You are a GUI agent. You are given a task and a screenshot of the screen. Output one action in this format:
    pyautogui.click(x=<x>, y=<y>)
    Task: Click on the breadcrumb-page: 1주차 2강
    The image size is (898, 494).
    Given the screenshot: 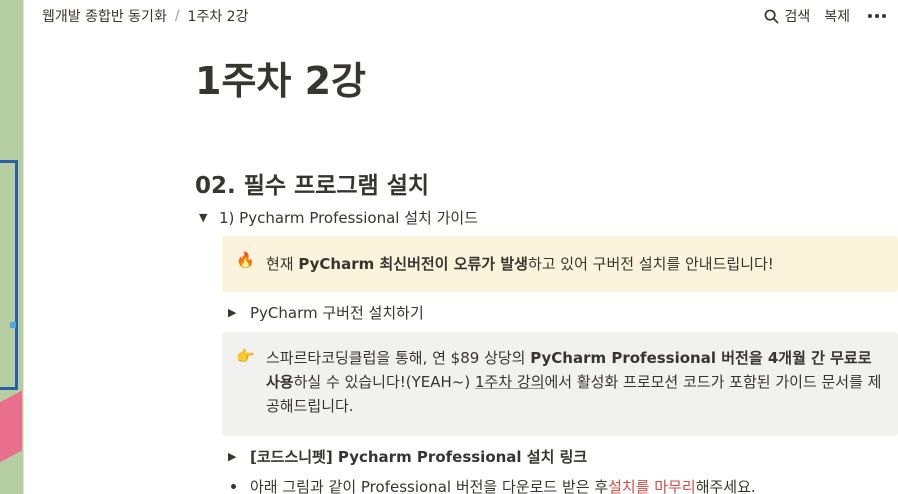 What is the action you would take?
    pyautogui.click(x=218, y=16)
    